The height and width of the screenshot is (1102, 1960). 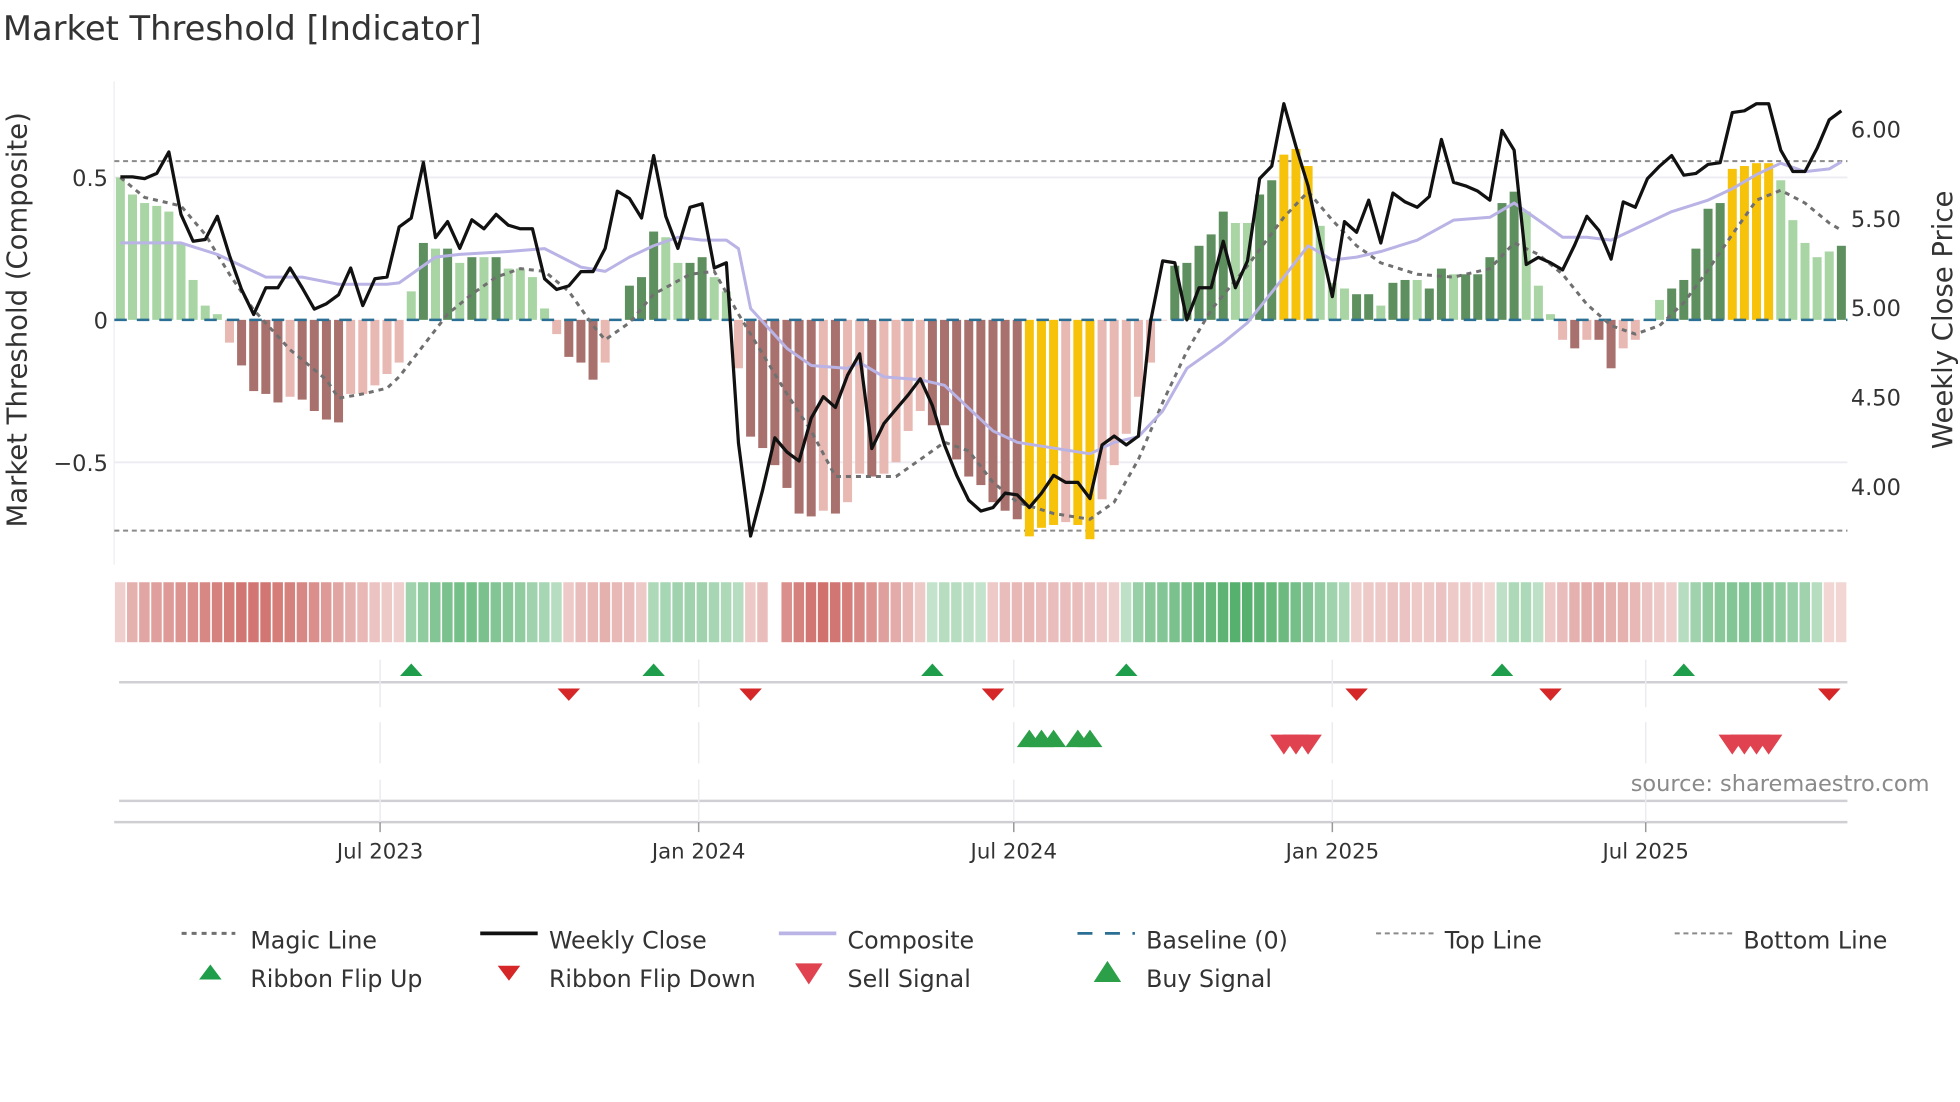 I want to click on legend-item-buy: Buy Signal, so click(x=1182, y=976).